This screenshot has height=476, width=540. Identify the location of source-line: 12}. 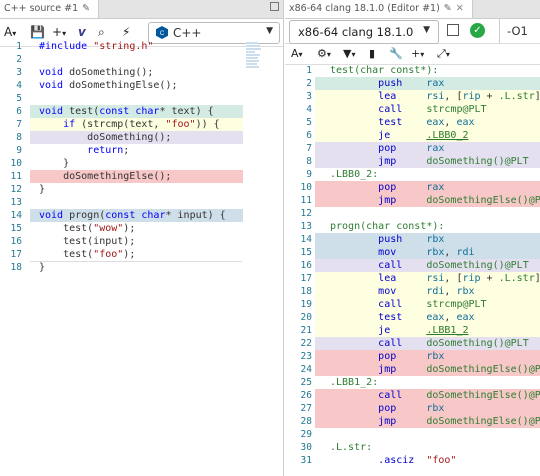
(141, 189).